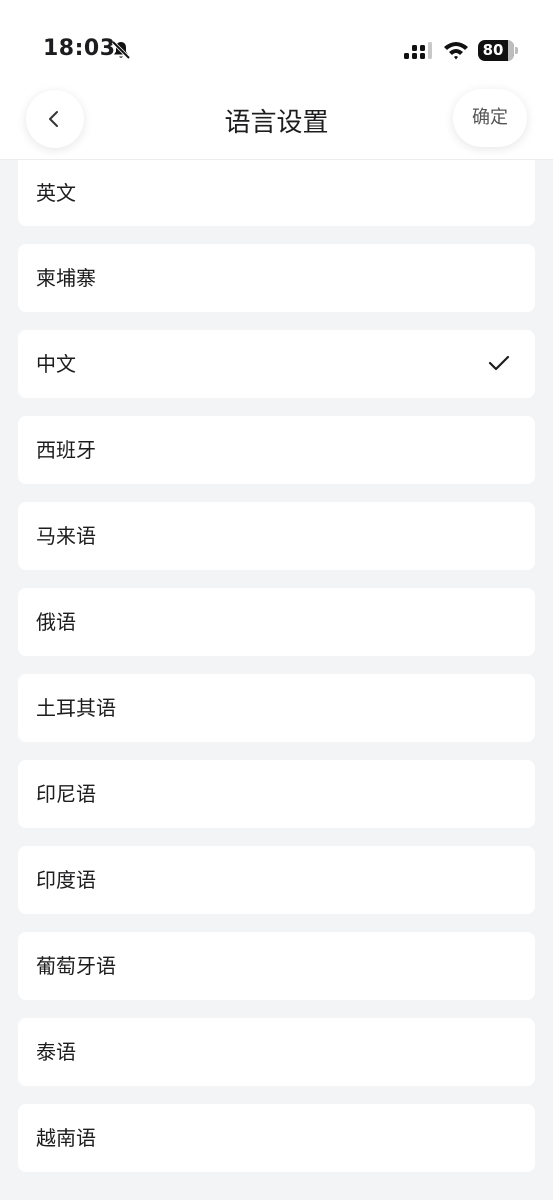 Image resolution: width=553 pixels, height=1200 pixels. I want to click on language-label: 葡萄牙语, so click(76, 966).